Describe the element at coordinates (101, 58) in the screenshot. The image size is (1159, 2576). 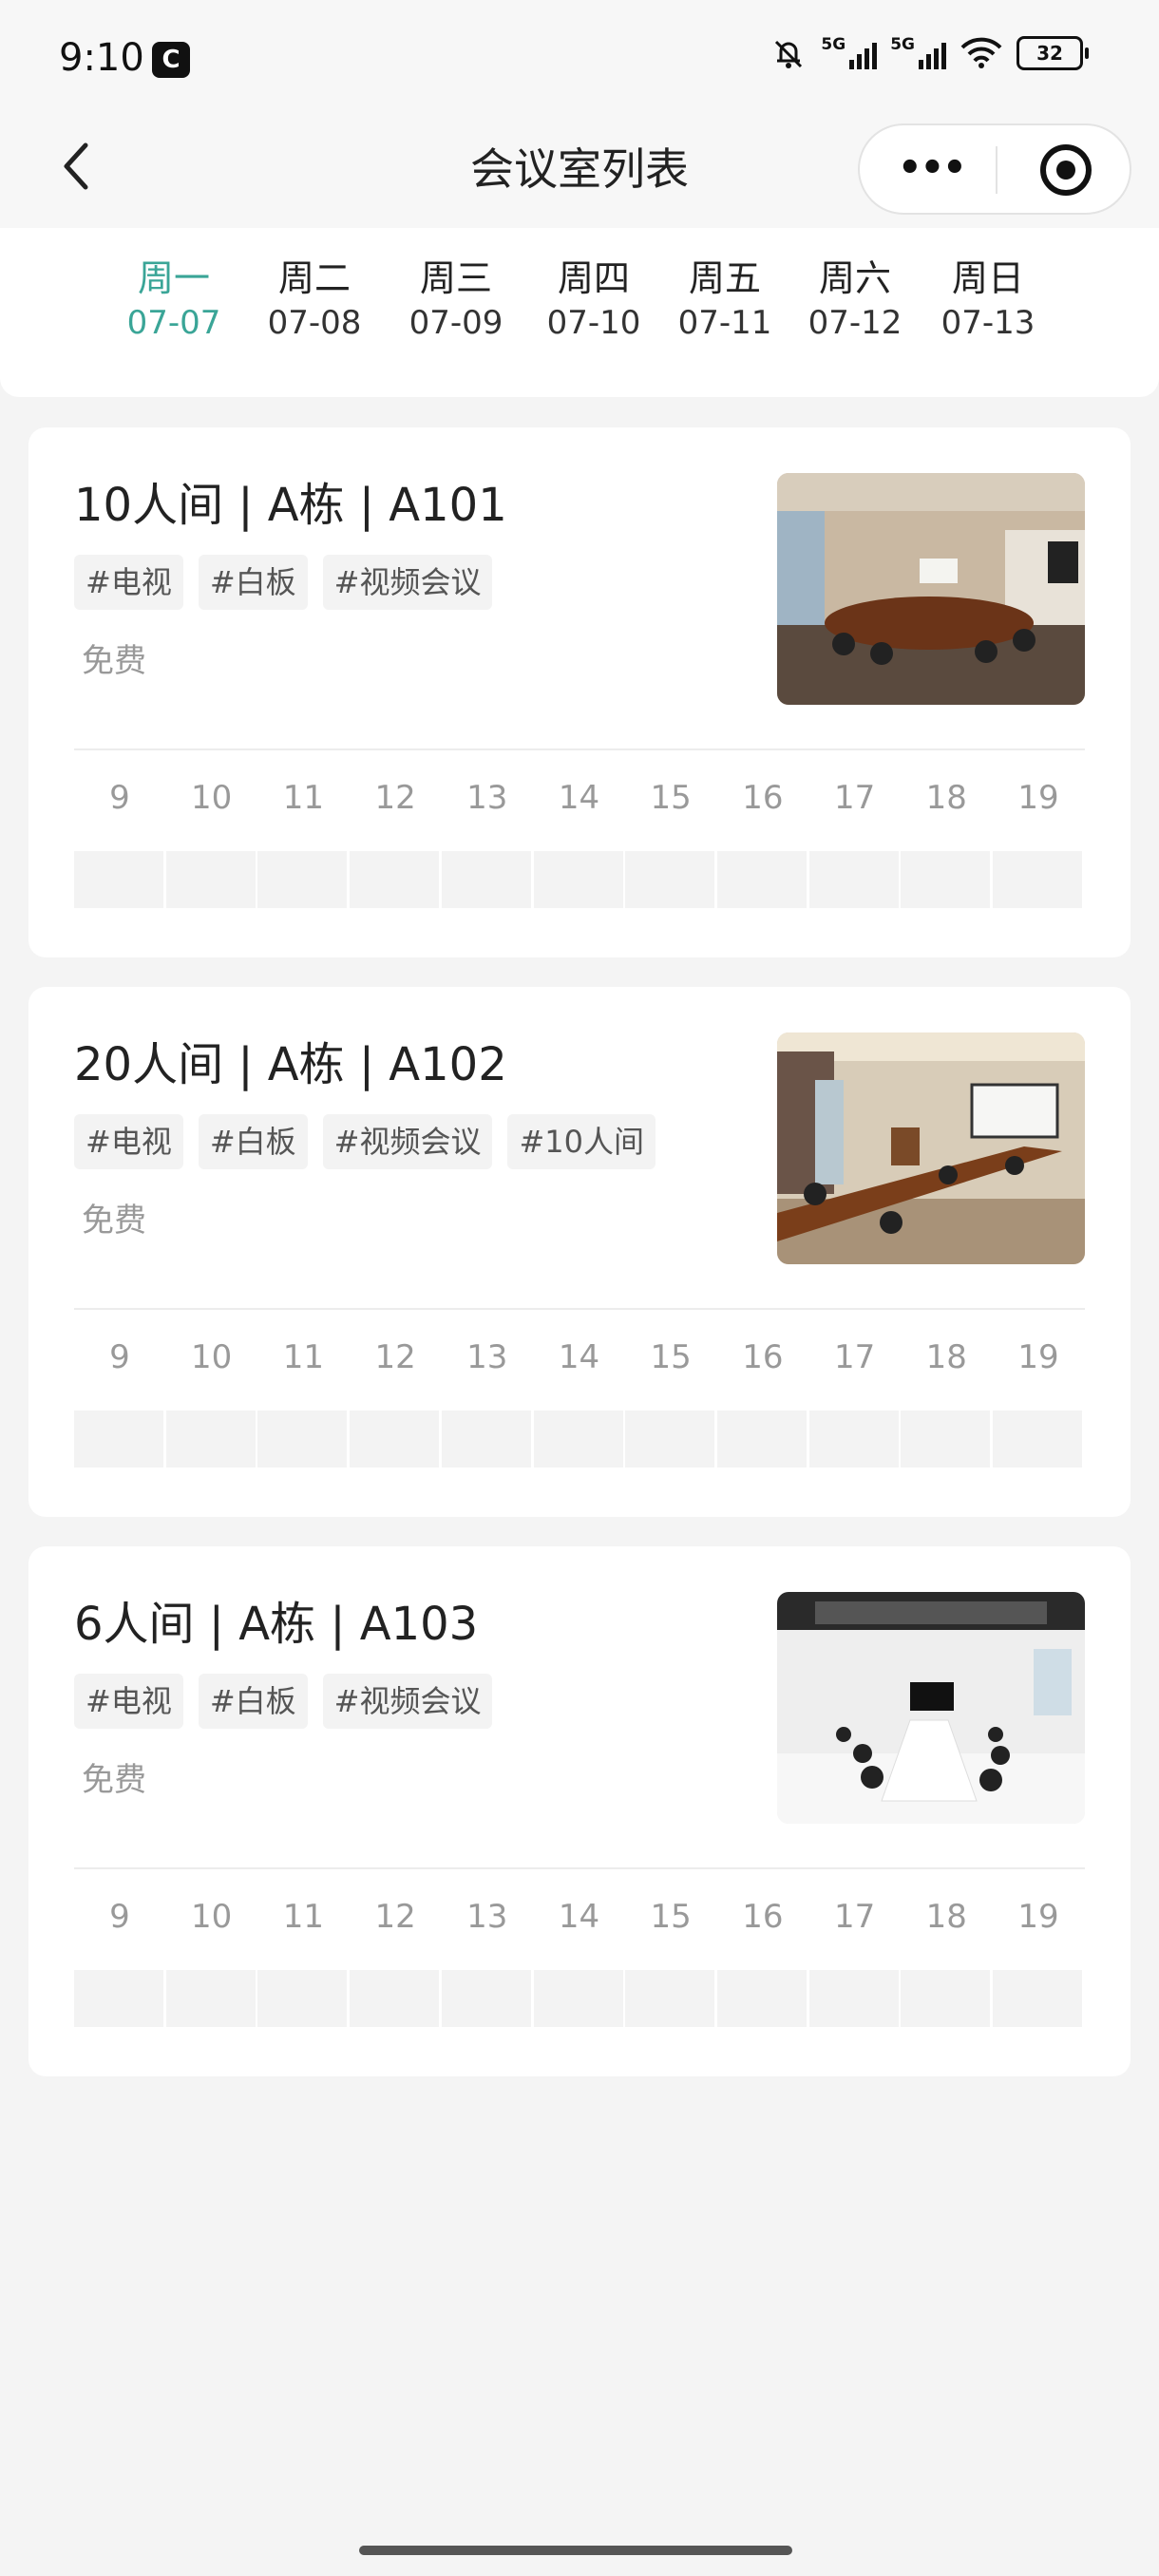
I see `status-time: 9:10` at that location.